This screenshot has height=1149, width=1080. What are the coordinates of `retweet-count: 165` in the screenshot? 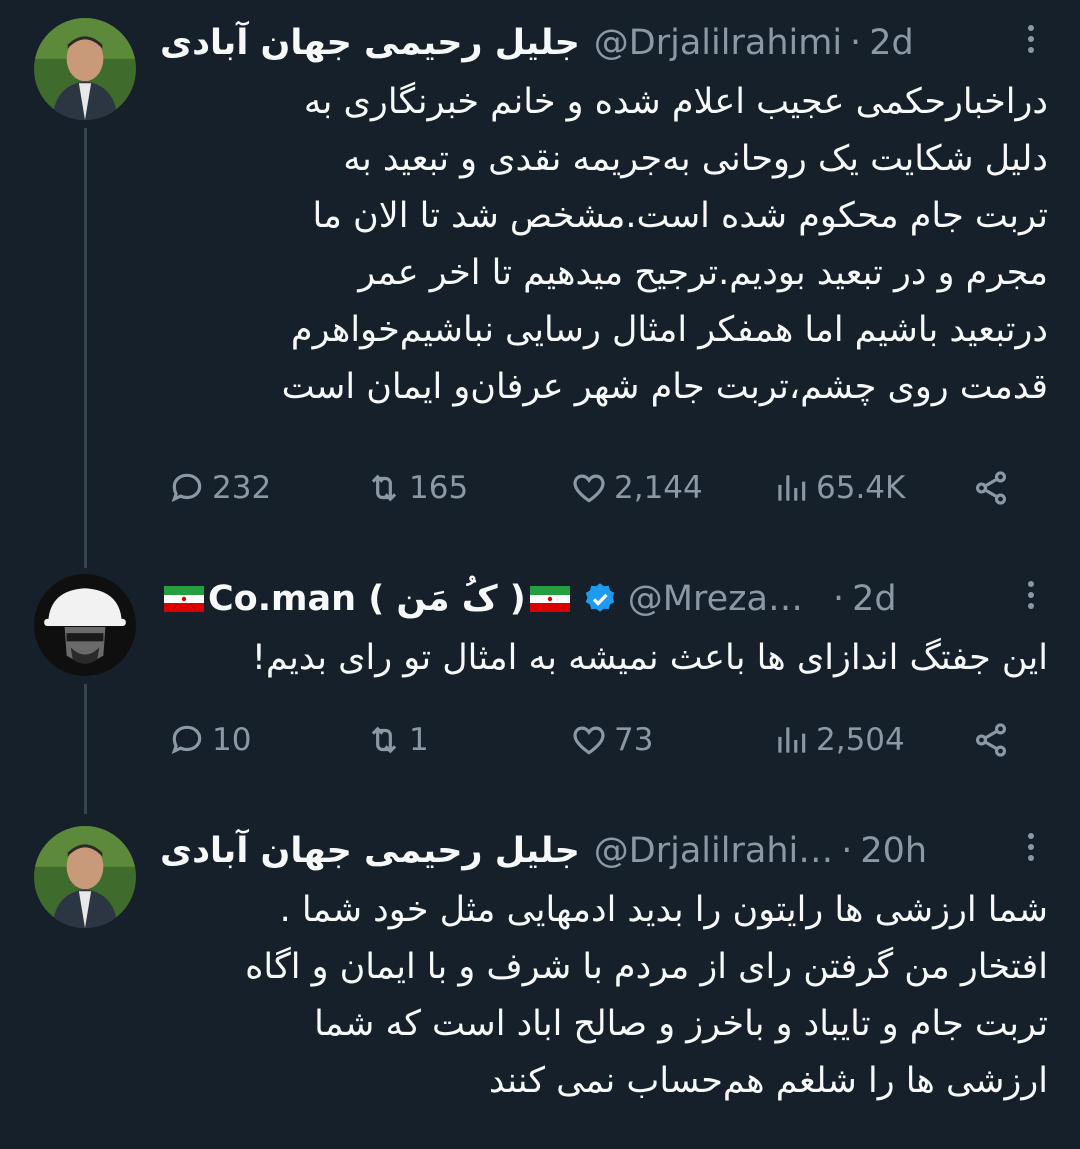 It's located at (439, 488).